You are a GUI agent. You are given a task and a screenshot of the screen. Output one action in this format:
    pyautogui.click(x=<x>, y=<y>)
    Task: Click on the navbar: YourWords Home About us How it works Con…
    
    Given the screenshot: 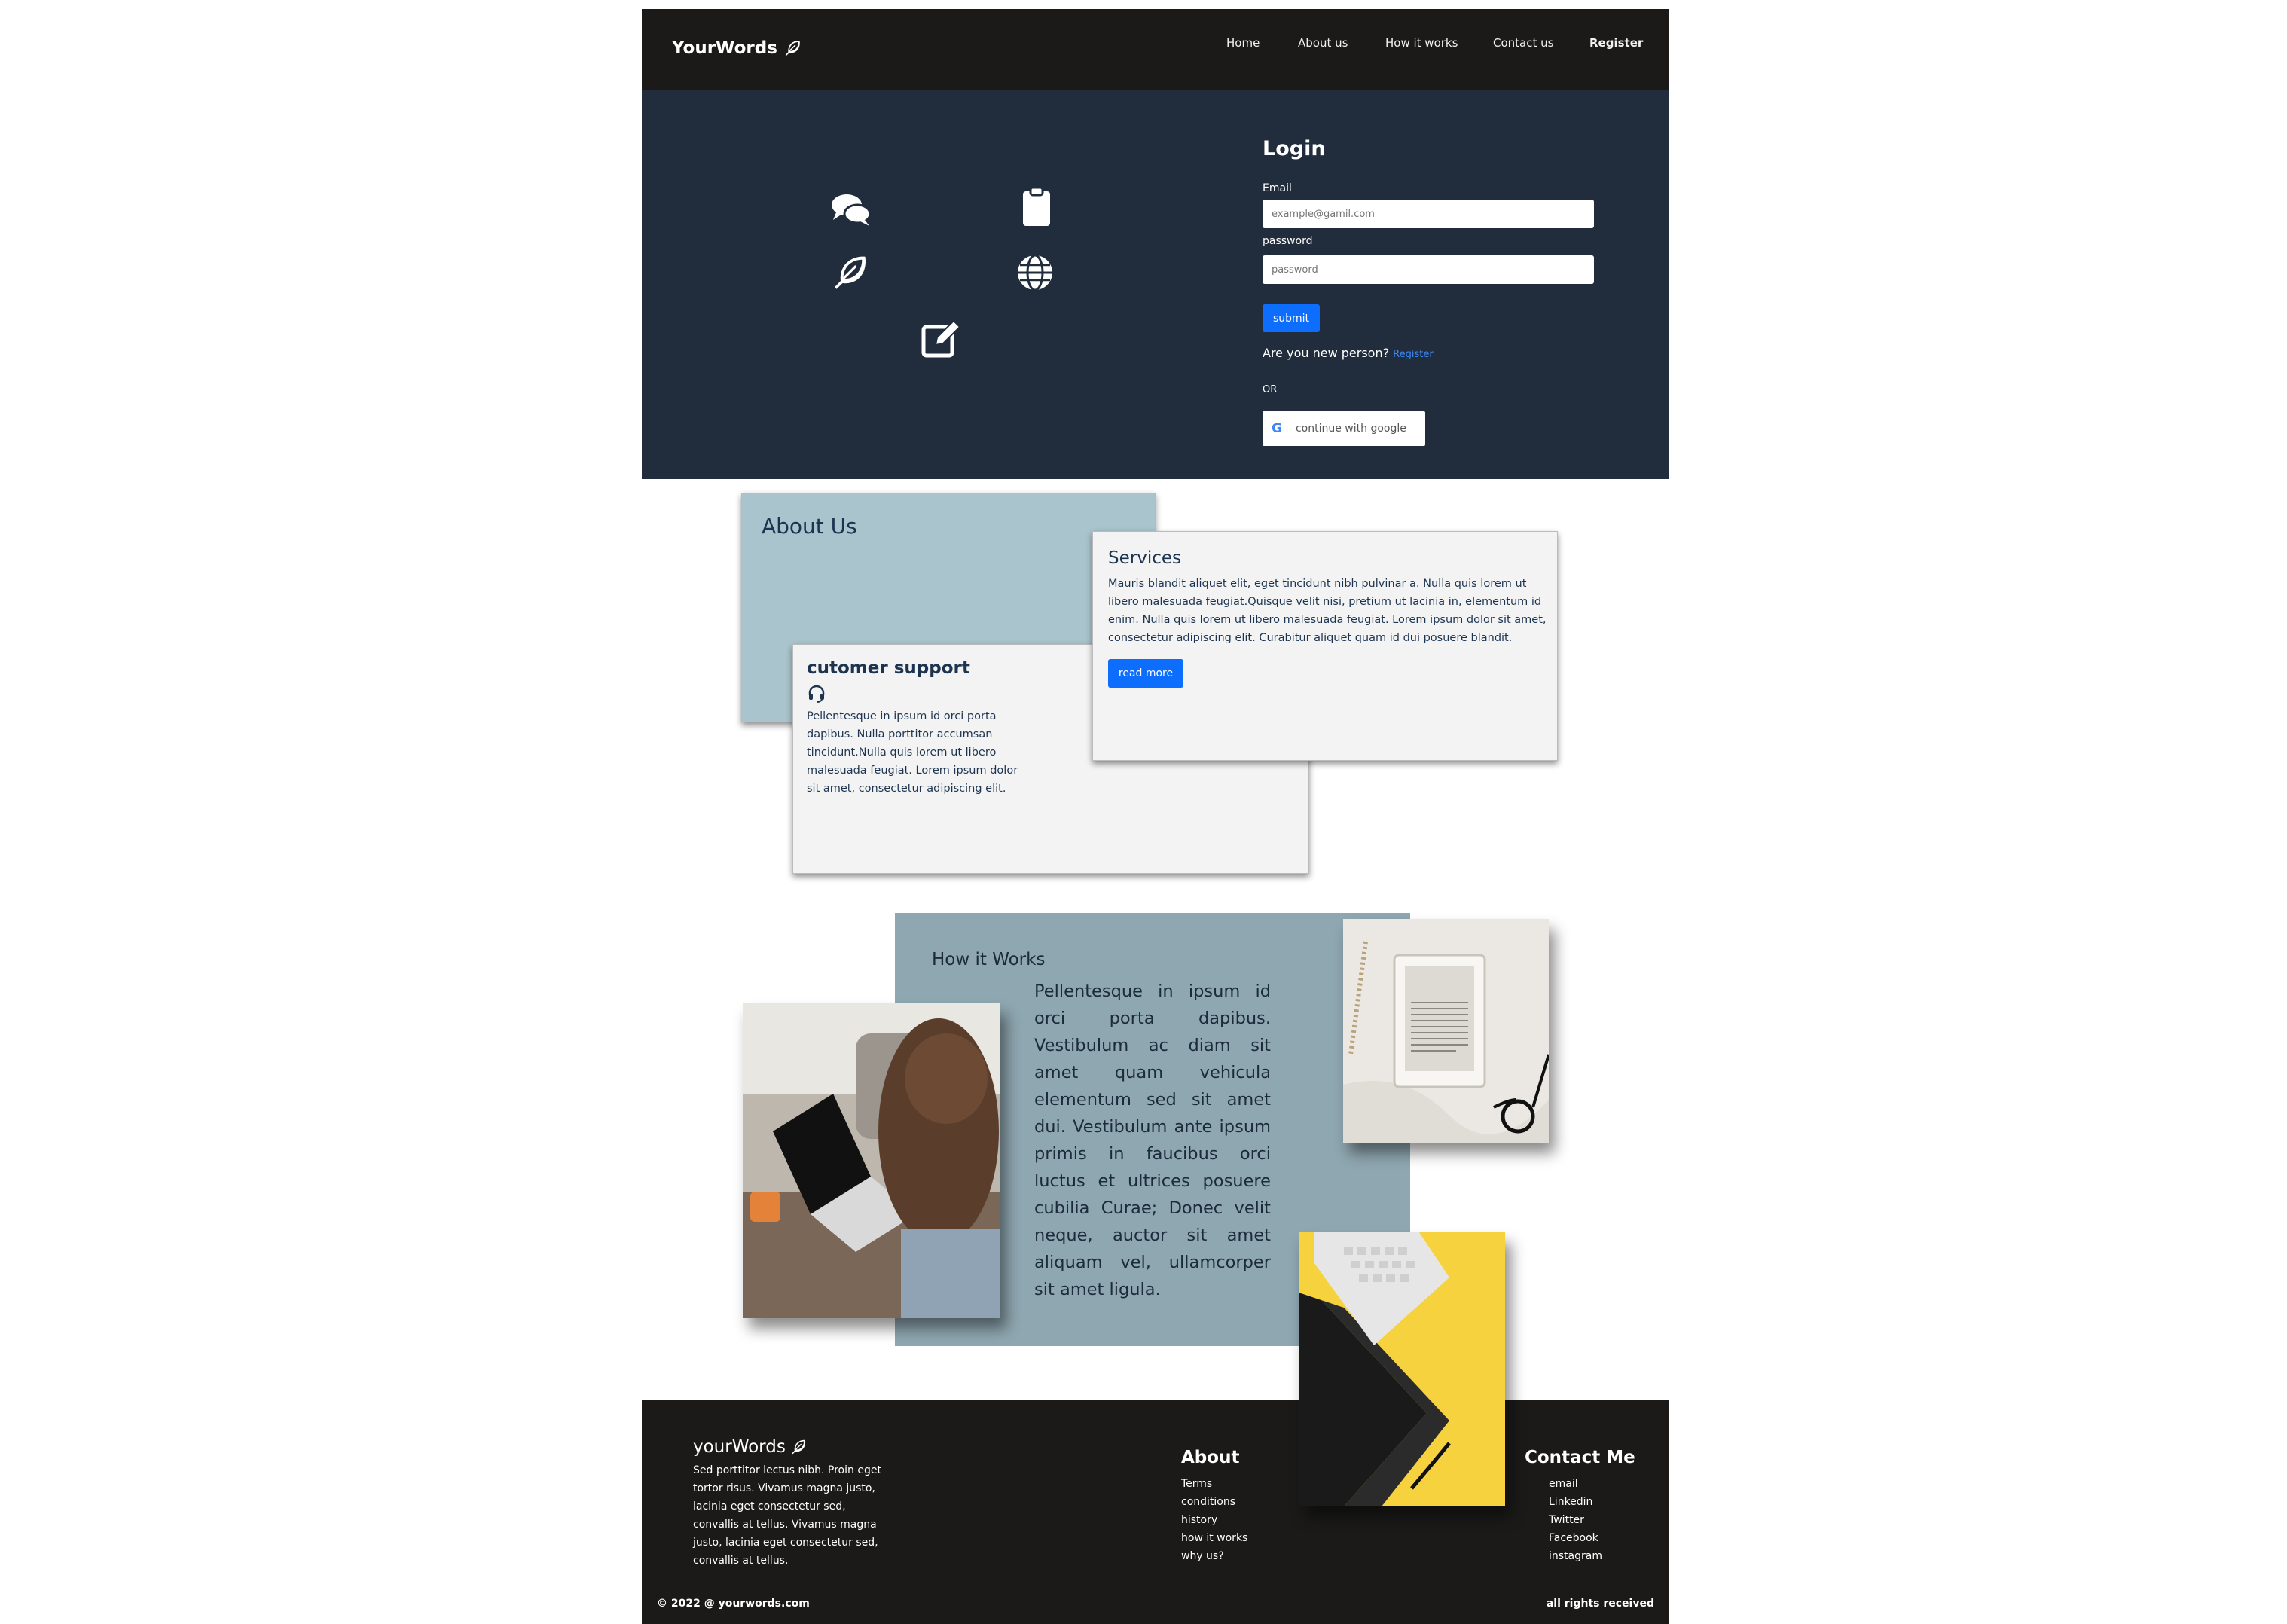 What is the action you would take?
    pyautogui.click(x=1155, y=50)
    